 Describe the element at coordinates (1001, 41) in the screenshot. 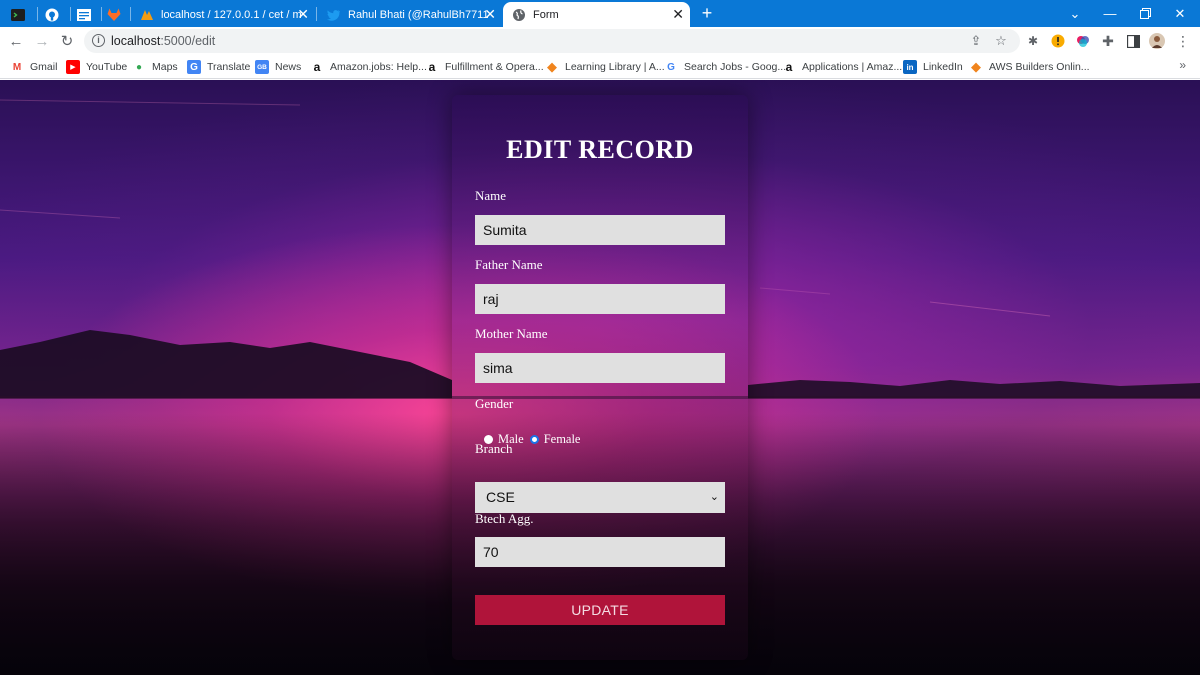

I see `bookmark-star-icon: ☆` at that location.